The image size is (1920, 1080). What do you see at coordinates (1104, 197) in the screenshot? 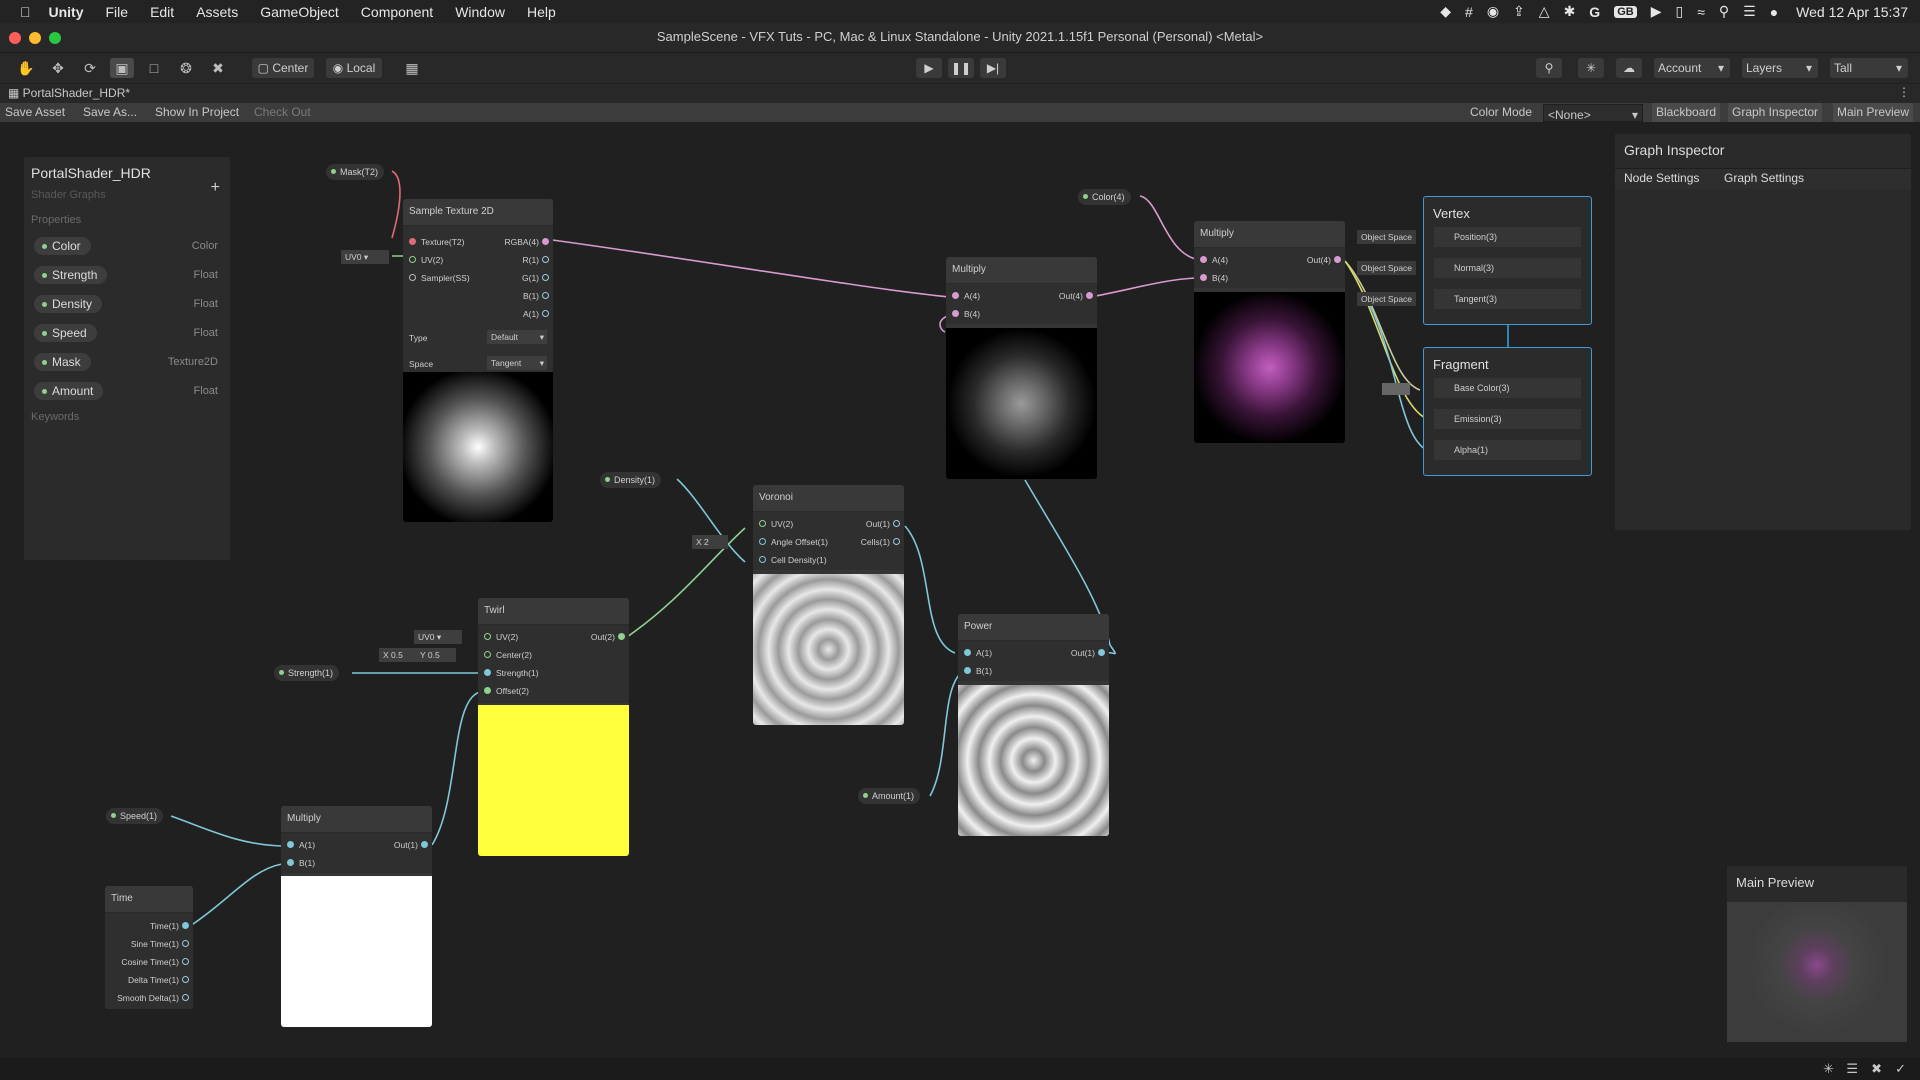
I see `color-property-node: Color(4)` at bounding box center [1104, 197].